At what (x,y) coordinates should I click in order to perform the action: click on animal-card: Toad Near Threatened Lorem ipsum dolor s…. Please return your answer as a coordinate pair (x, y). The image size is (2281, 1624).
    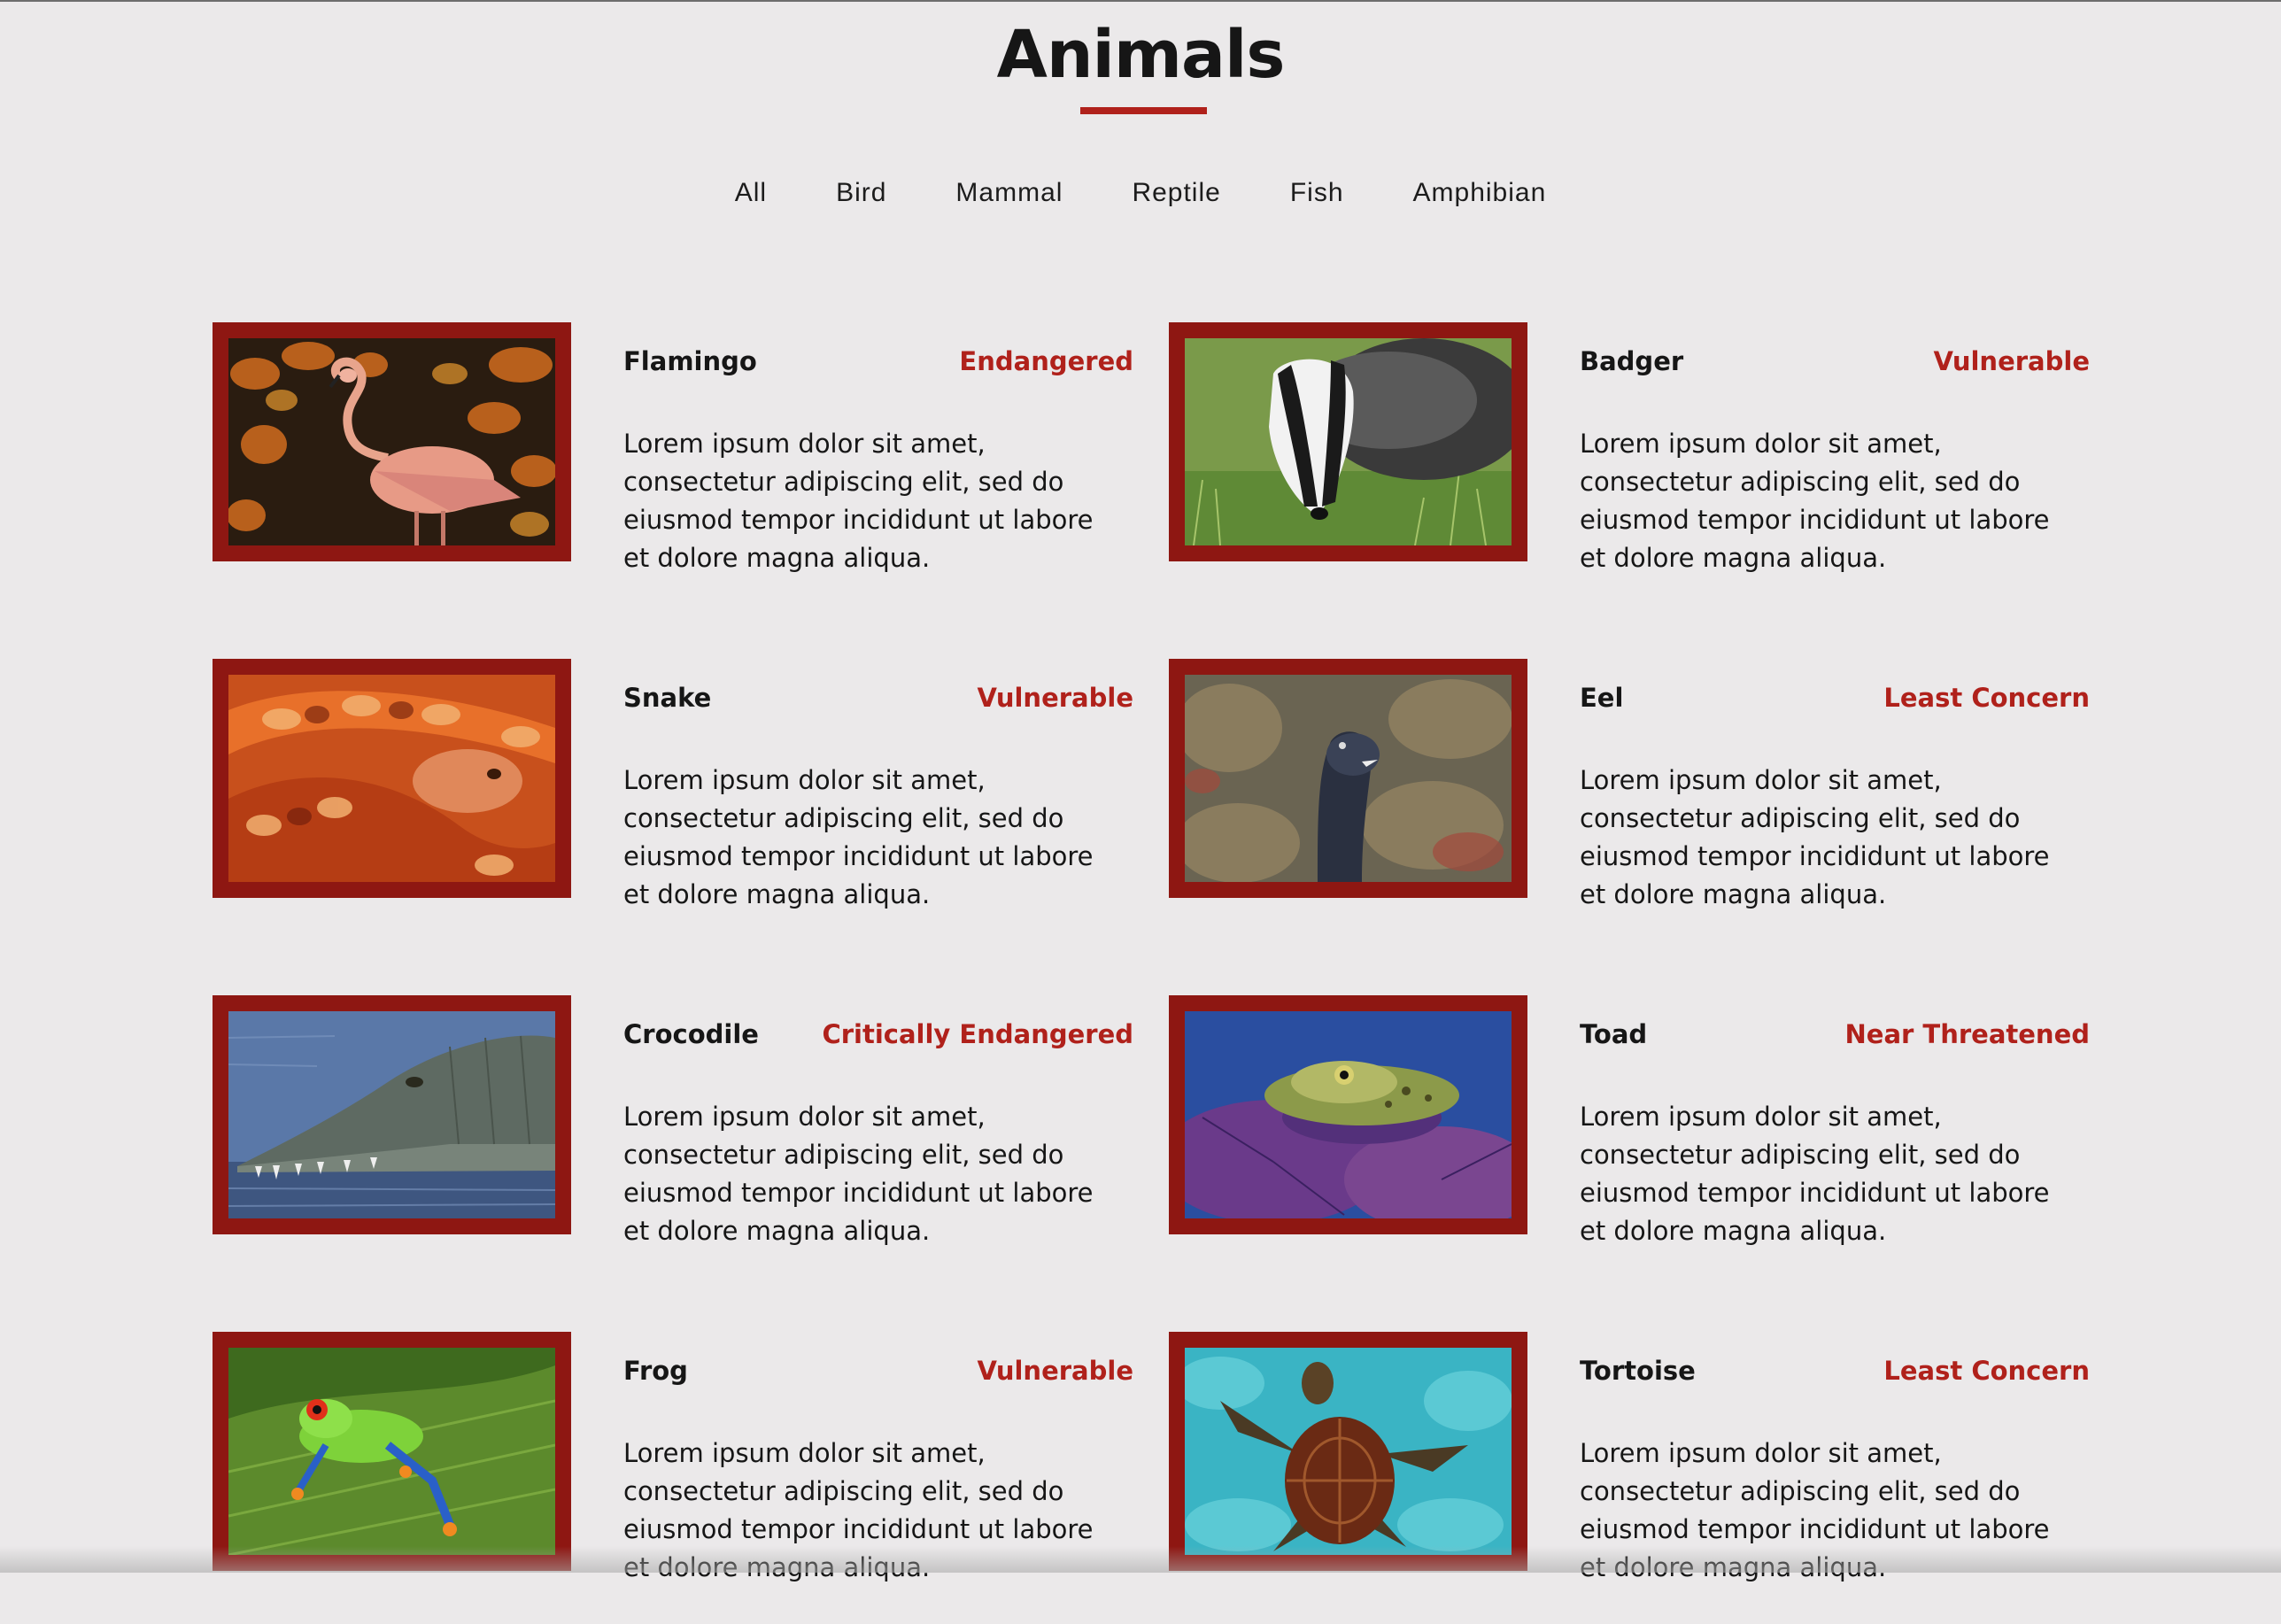
    Looking at the image, I should click on (1629, 1142).